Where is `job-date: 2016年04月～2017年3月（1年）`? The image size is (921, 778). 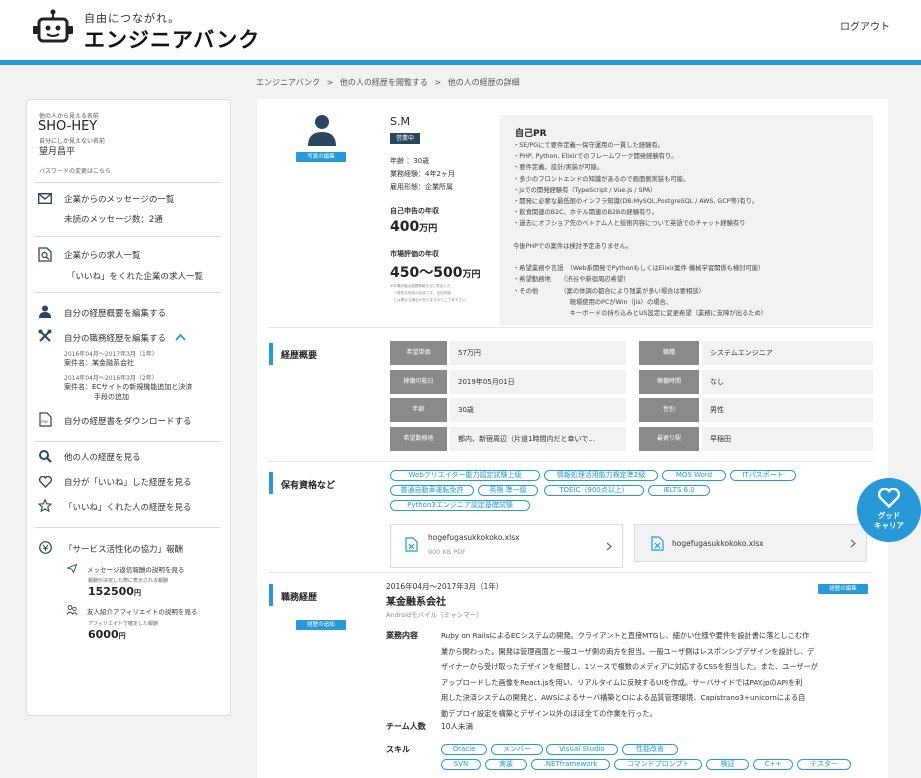
job-date: 2016年04月～2017年3月（1年） is located at coordinates (445, 586).